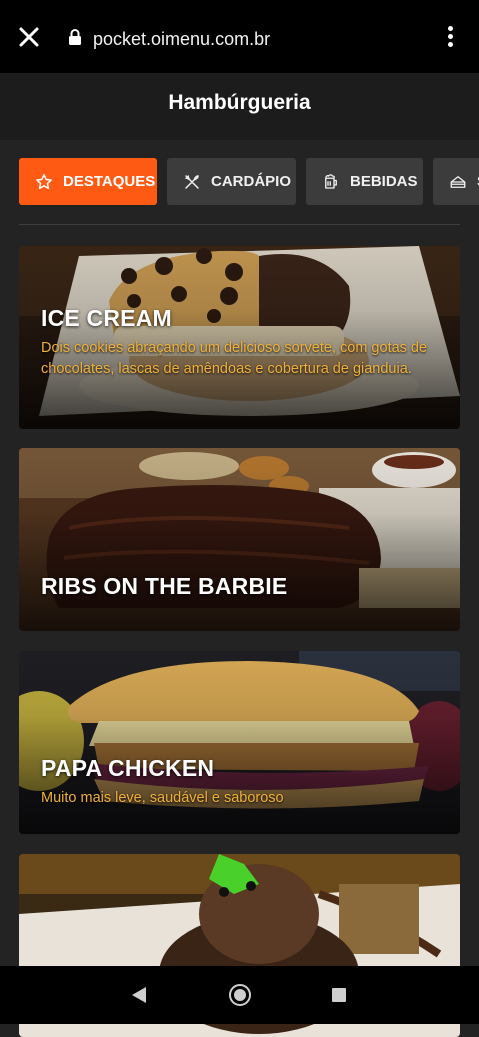 This screenshot has height=1037, width=479. What do you see at coordinates (29, 37) in the screenshot?
I see `close-icon` at bounding box center [29, 37].